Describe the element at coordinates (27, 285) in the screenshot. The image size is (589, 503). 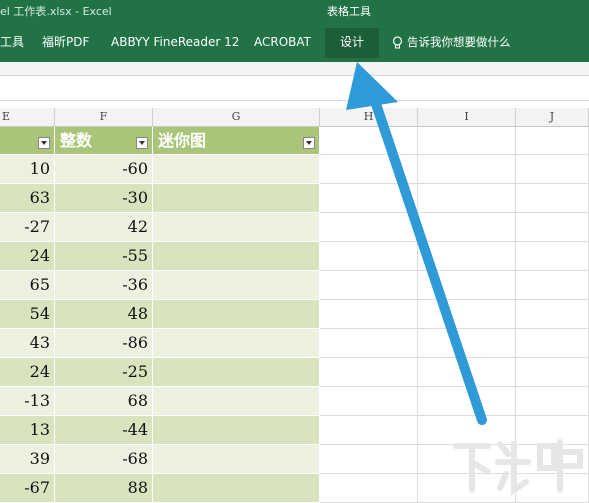
I see `cell-e: 65` at that location.